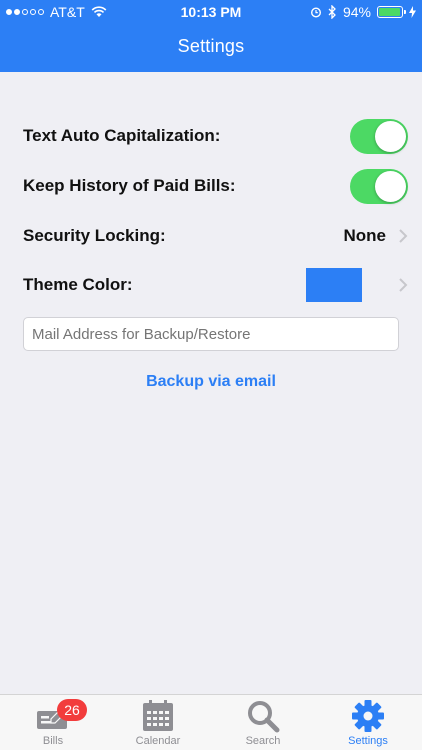 The width and height of the screenshot is (422, 750). I want to click on backup-email-input, so click(211, 334).